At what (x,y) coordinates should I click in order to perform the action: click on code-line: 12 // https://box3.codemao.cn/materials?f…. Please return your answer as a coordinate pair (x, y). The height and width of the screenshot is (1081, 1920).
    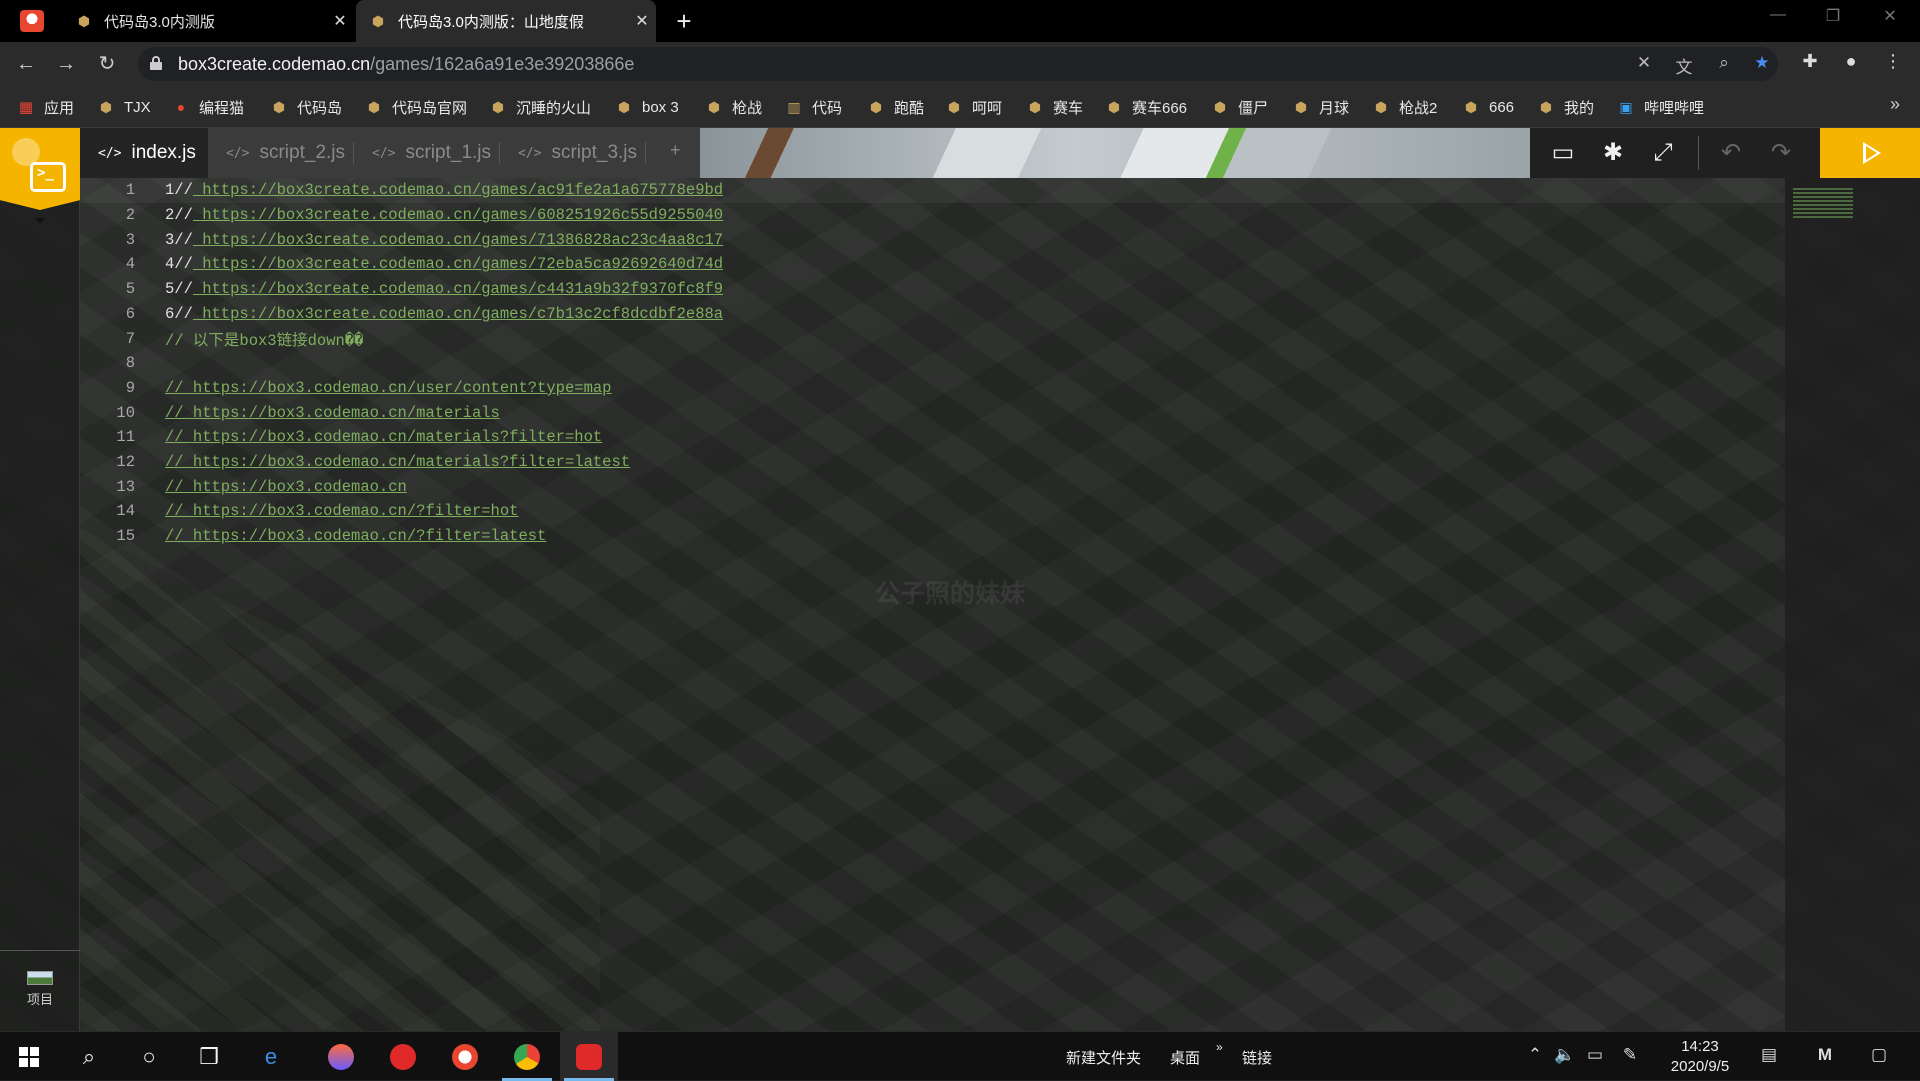
    Looking at the image, I should click on (932, 462).